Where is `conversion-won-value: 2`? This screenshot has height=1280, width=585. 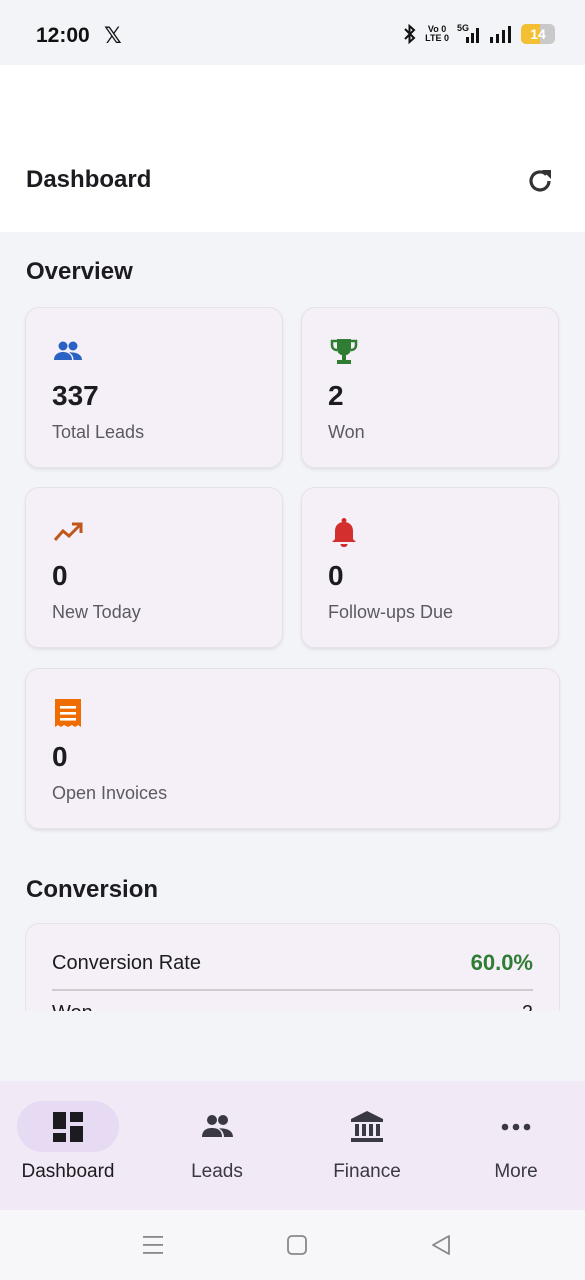
conversion-won-value: 2 is located at coordinates (527, 1006).